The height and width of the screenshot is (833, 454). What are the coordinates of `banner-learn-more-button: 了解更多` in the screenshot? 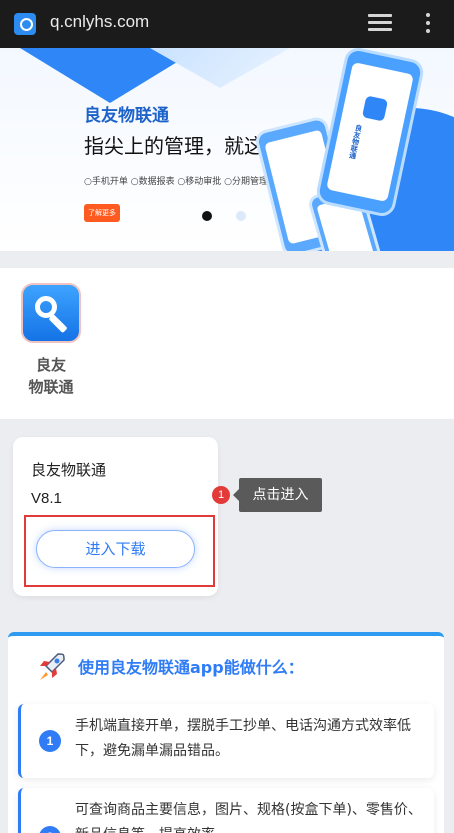 It's located at (102, 213).